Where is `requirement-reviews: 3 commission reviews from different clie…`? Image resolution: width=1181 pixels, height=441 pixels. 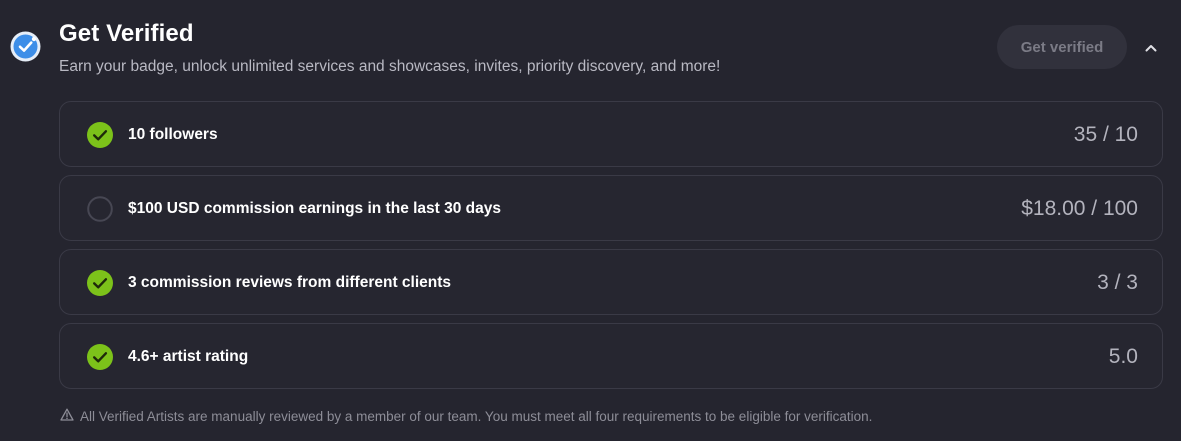 requirement-reviews: 3 commission reviews from different clie… is located at coordinates (611, 282).